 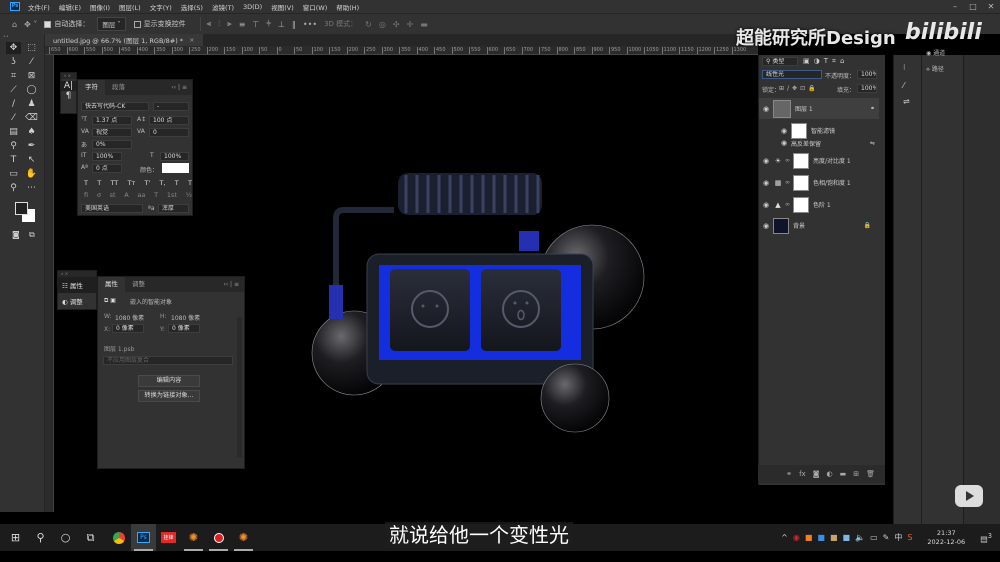 I want to click on dodge-tool-icon: ⚲, so click(x=13, y=146).